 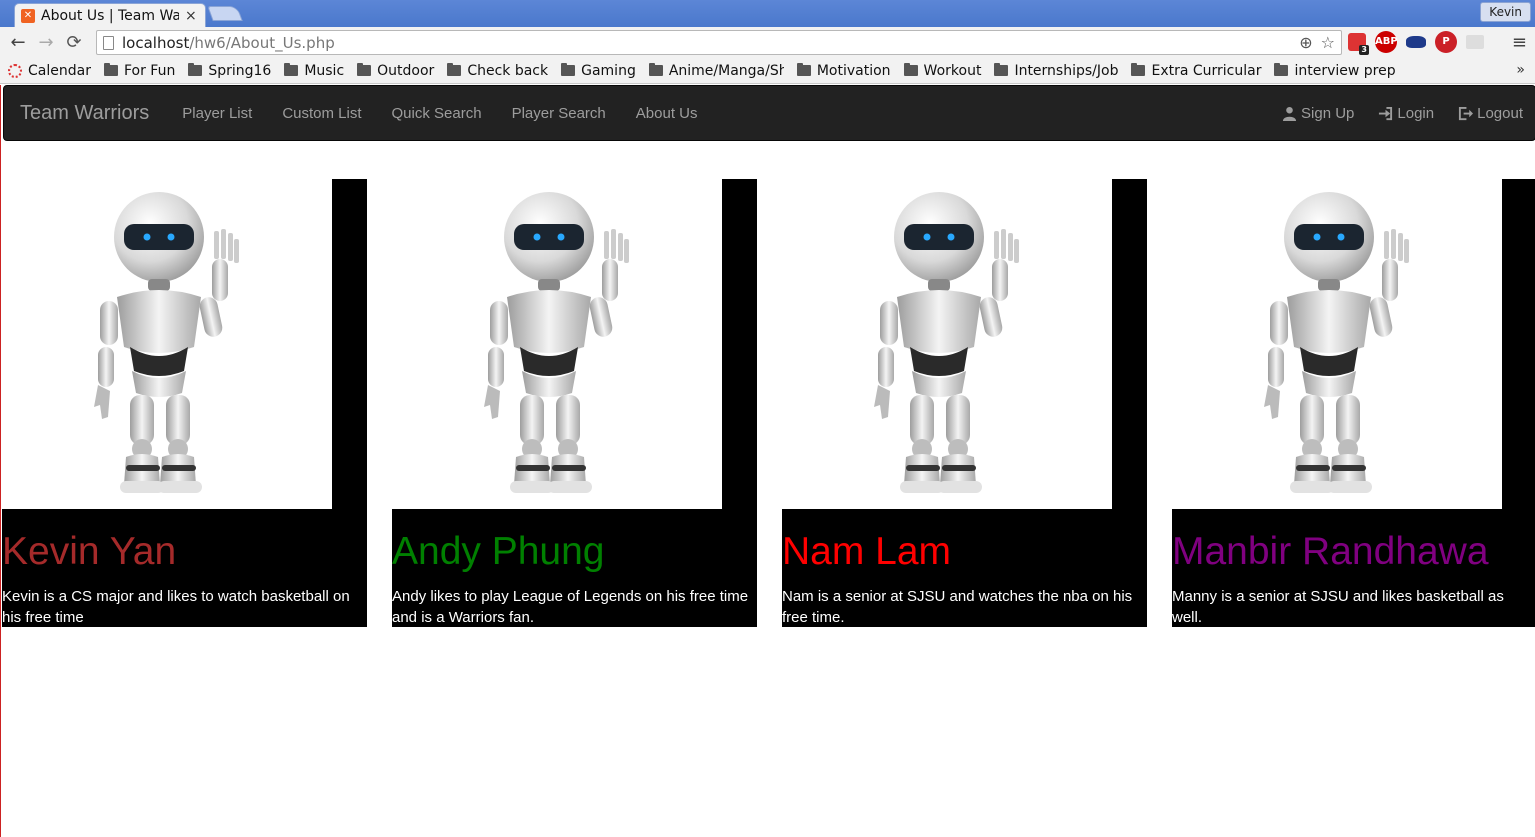 I want to click on url-path: /hw6/About_Us.php, so click(x=262, y=42).